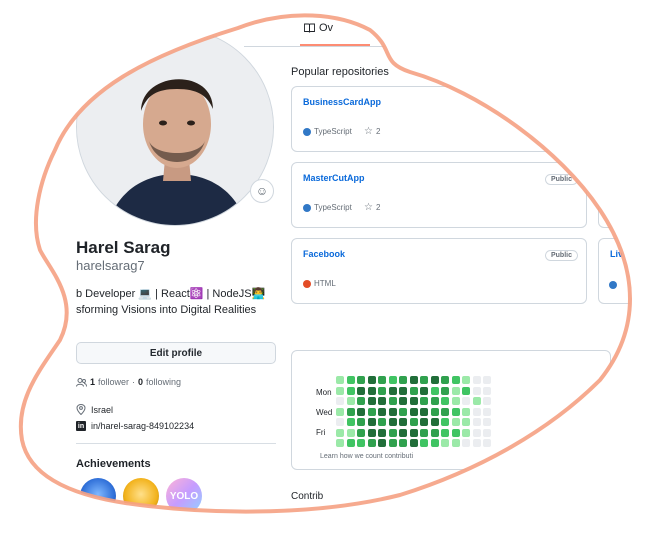 The image size is (656, 545). Describe the element at coordinates (334, 178) in the screenshot. I see `repo-link: MasterCutApp` at that location.